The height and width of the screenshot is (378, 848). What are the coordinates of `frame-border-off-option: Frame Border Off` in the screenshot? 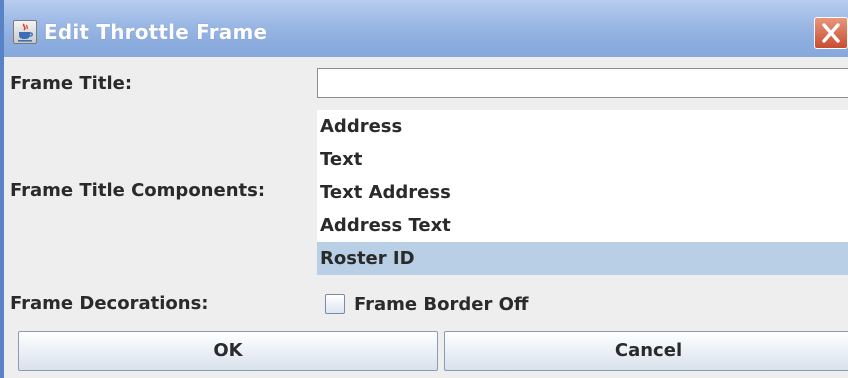 It's located at (426, 304).